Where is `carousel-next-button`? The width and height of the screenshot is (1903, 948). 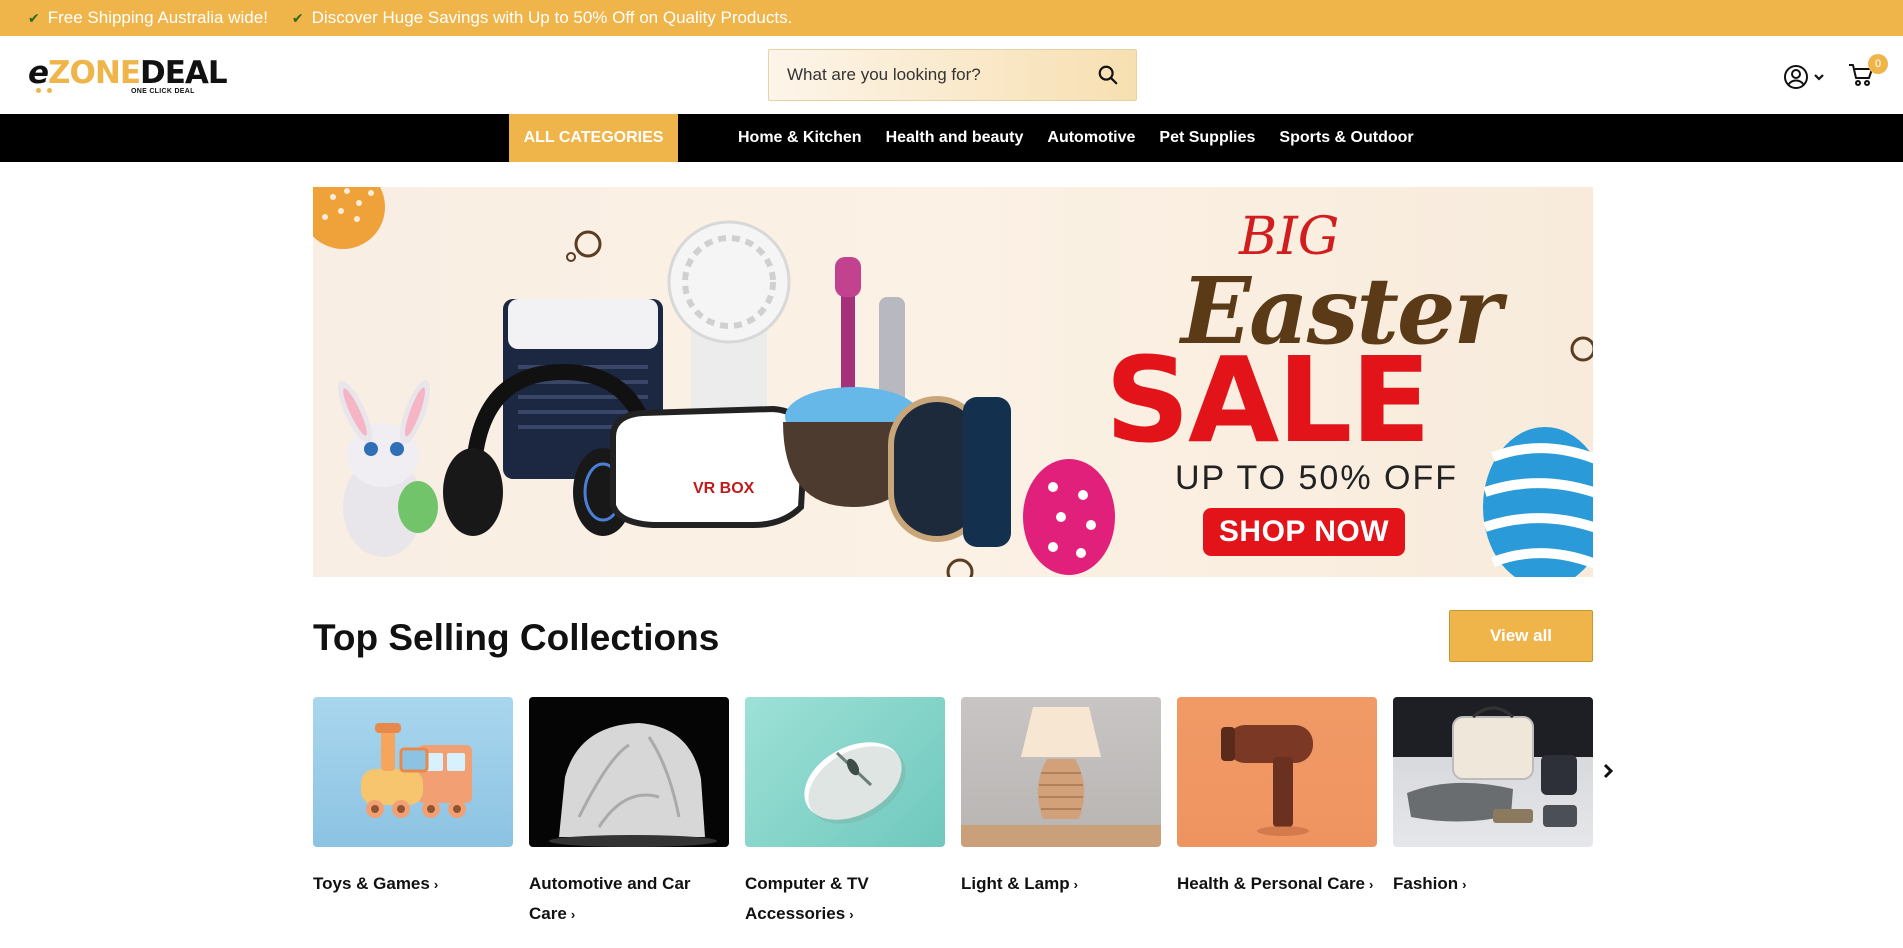
carousel-next-button is located at coordinates (1608, 772).